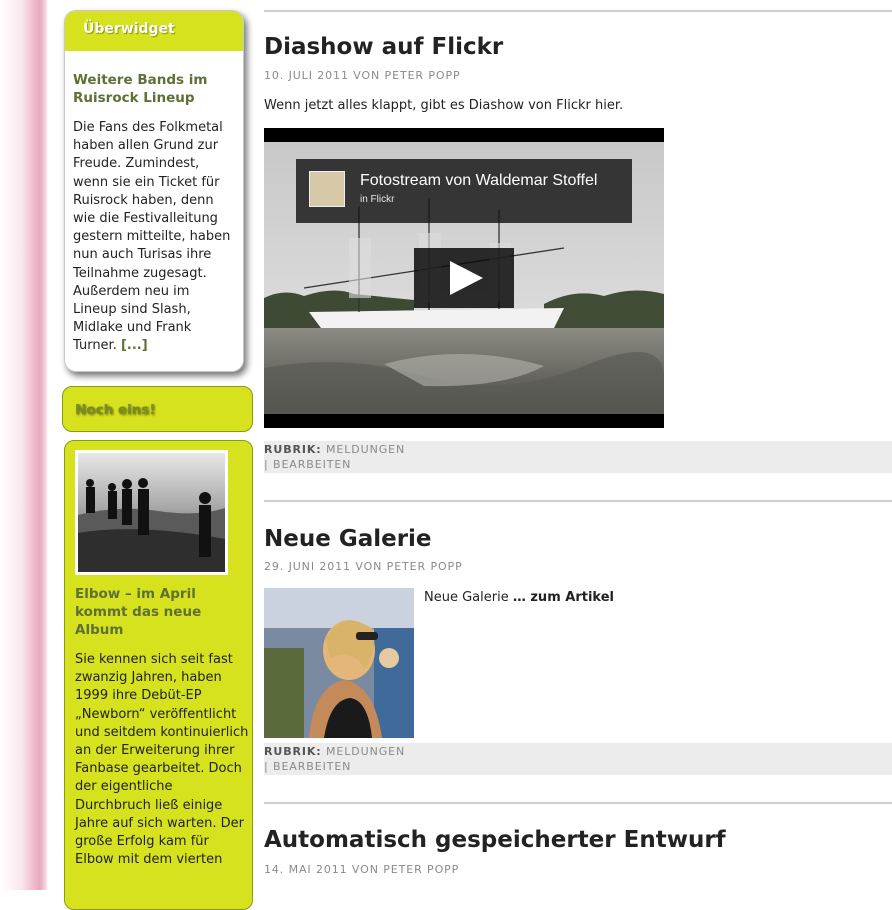  I want to click on read-article-link: … zum Artikel, so click(563, 597).